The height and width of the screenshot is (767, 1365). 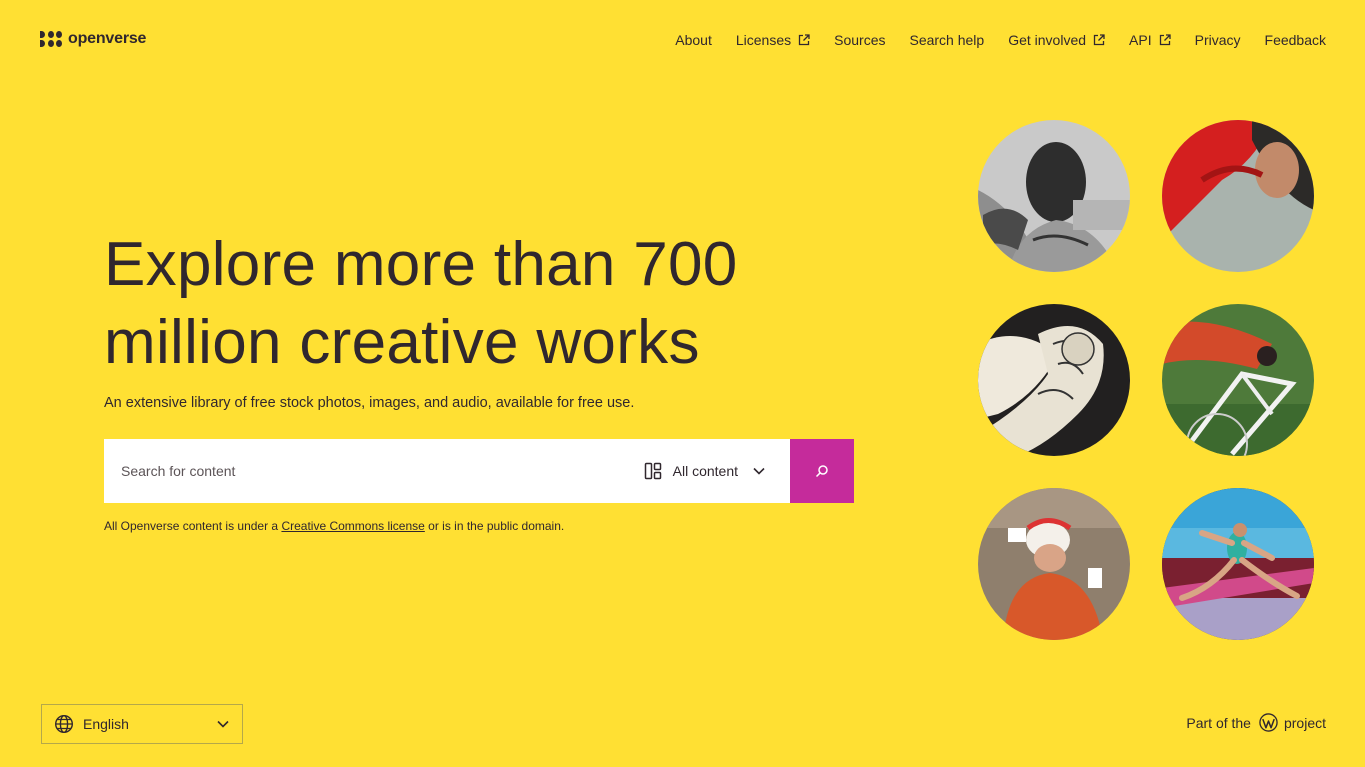 I want to click on content-type-icon, so click(x=652, y=471).